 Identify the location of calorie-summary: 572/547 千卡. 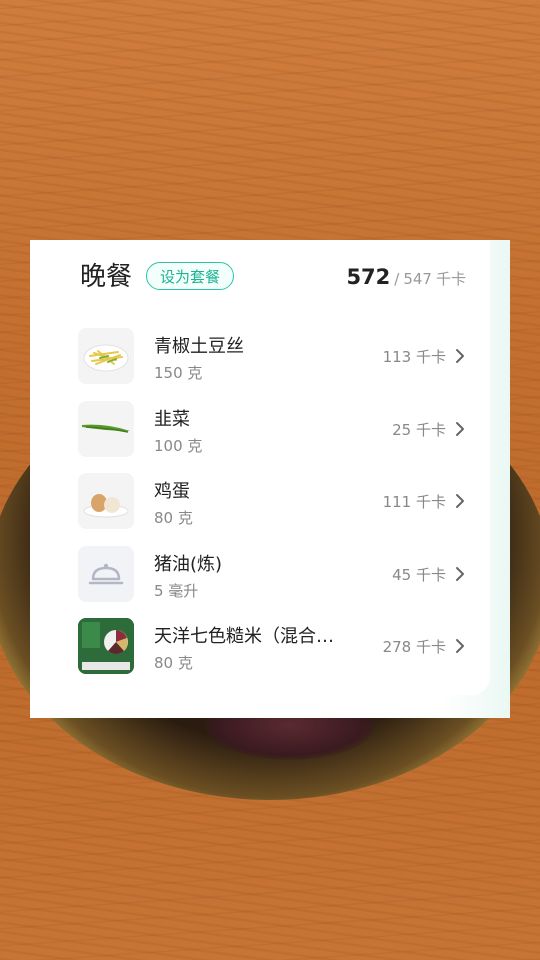
(406, 278).